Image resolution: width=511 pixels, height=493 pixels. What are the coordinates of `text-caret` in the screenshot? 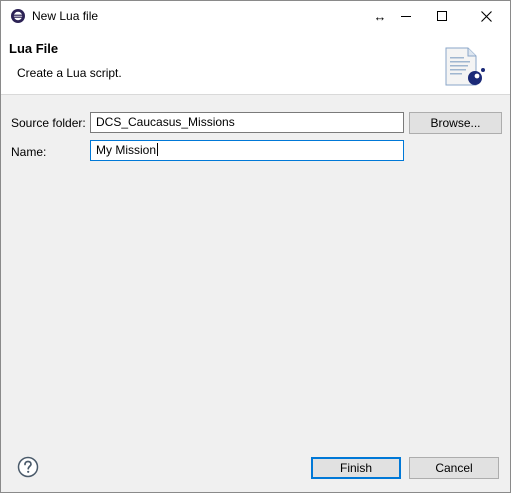 It's located at (158, 149).